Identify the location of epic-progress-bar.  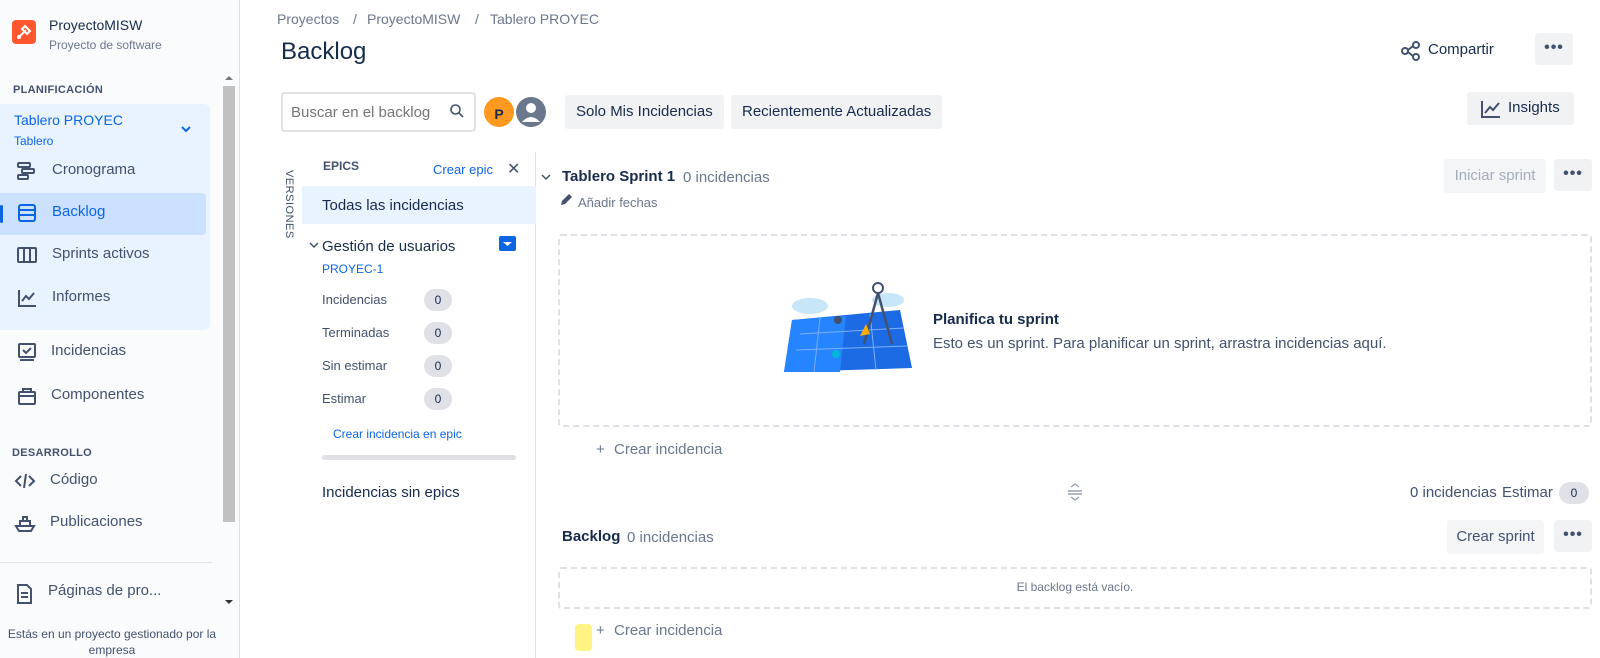
(419, 457).